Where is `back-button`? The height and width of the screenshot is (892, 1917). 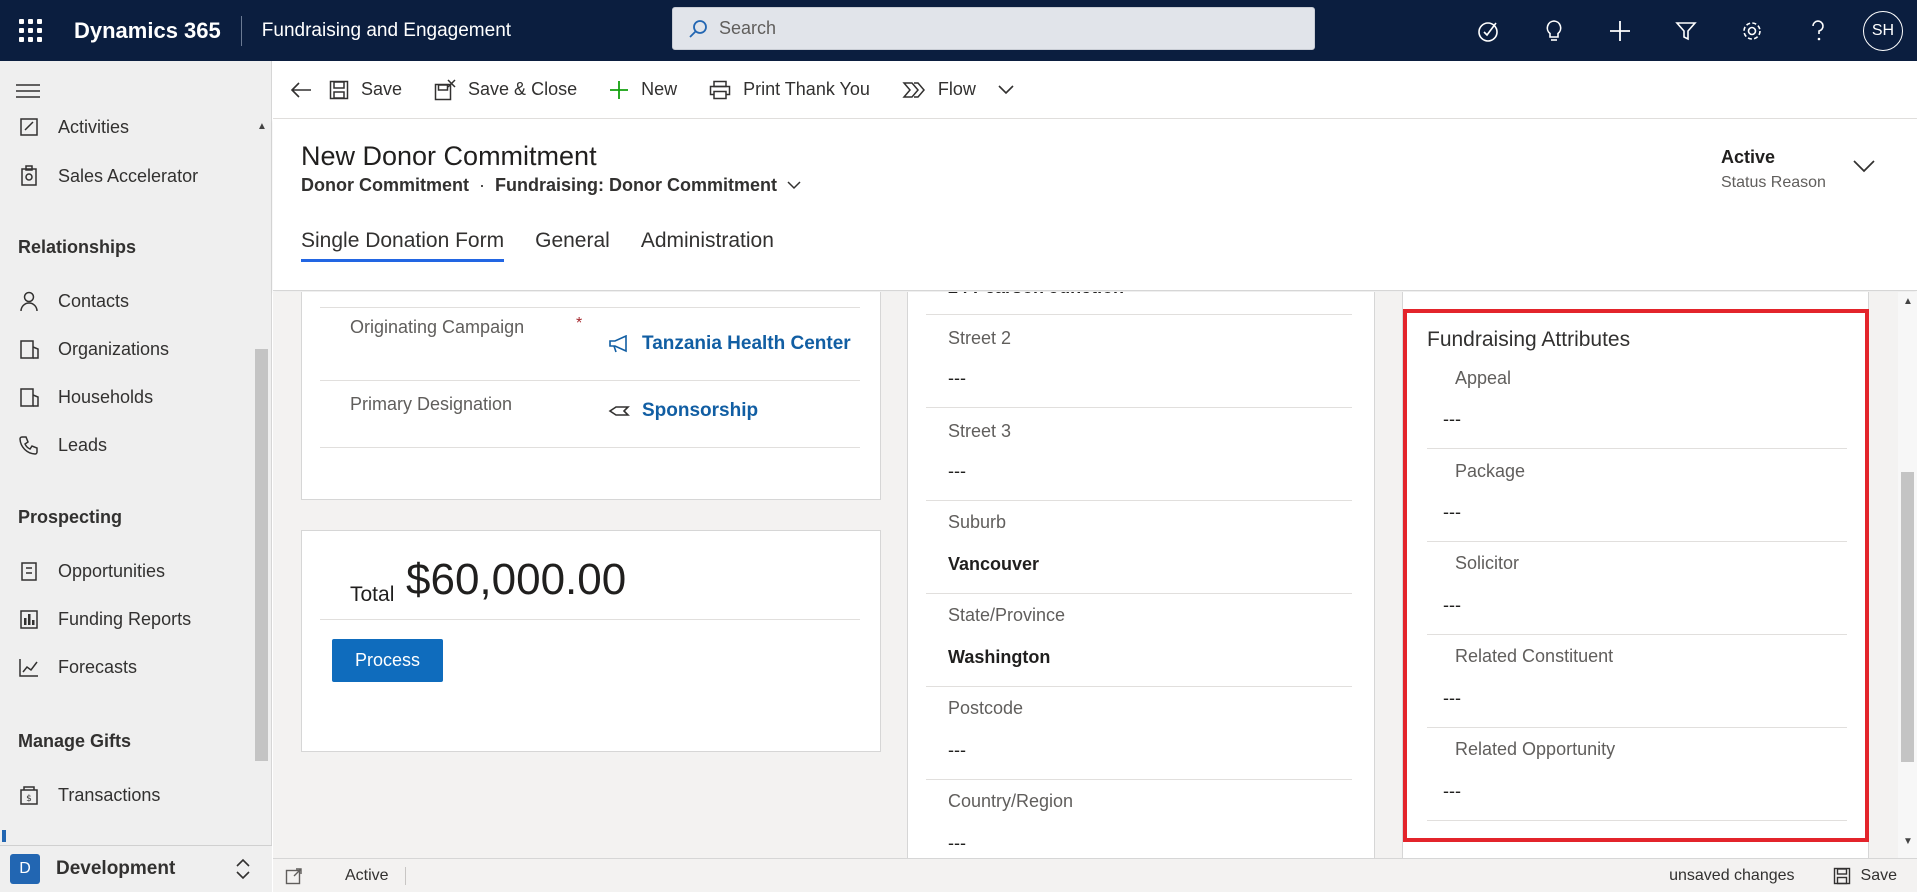
back-button is located at coordinates (301, 90).